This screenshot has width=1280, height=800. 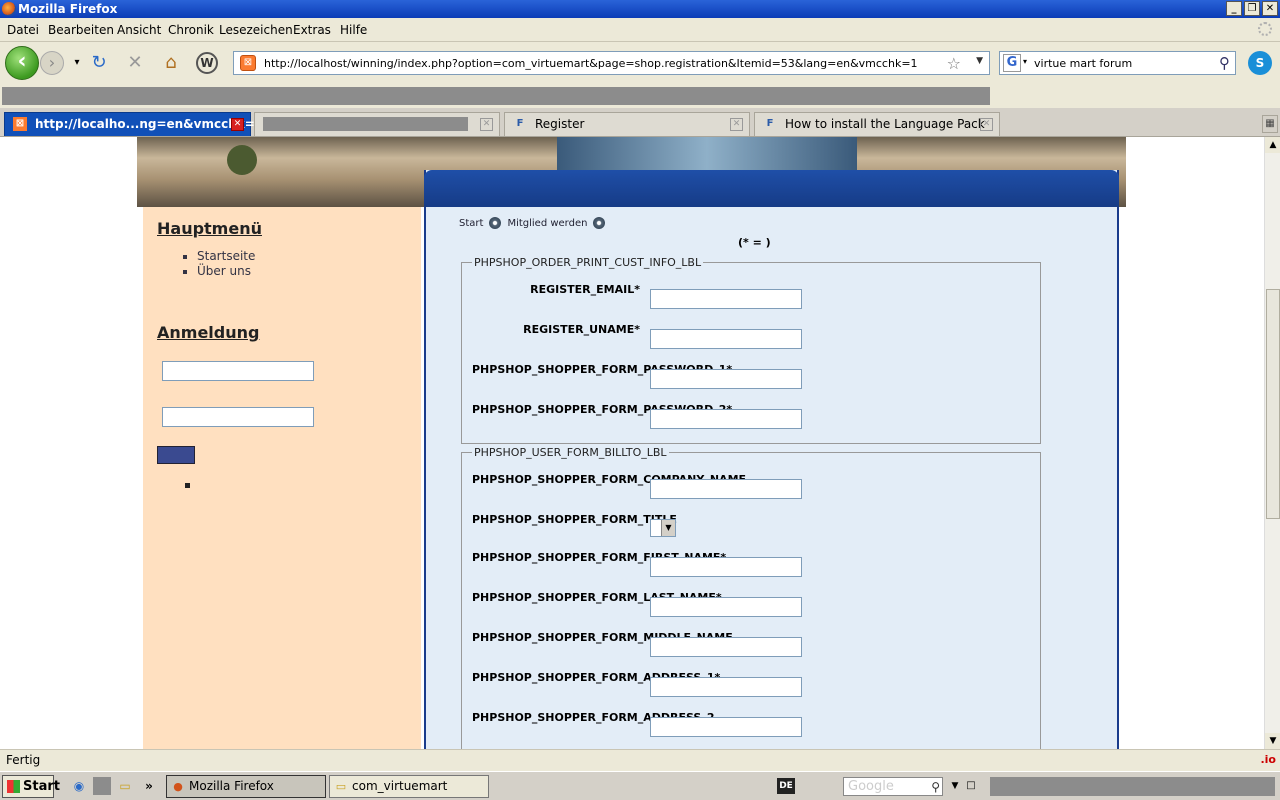 What do you see at coordinates (726, 379) in the screenshot?
I see `password1-input` at bounding box center [726, 379].